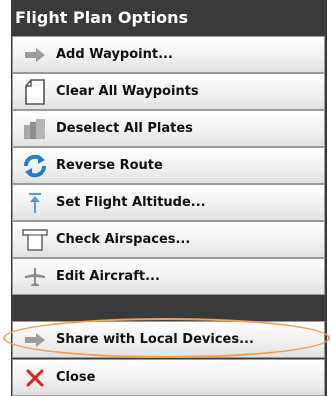 The width and height of the screenshot is (331, 396). I want to click on close-icon, so click(35, 378).